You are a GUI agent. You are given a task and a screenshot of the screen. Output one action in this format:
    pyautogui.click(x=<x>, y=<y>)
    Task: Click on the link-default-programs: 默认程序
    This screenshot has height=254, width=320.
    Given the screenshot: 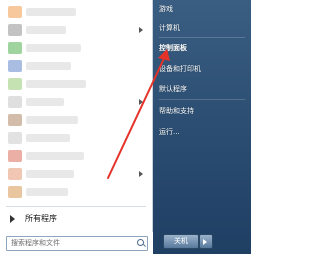 What is the action you would take?
    pyautogui.click(x=173, y=89)
    